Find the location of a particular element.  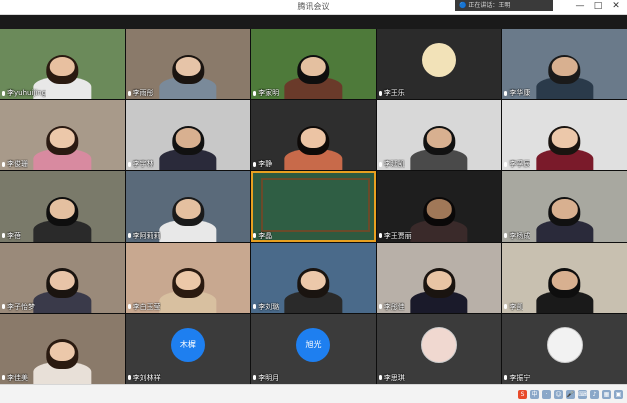

participant-name-text: 李王贾丽 is located at coordinates (397, 235).